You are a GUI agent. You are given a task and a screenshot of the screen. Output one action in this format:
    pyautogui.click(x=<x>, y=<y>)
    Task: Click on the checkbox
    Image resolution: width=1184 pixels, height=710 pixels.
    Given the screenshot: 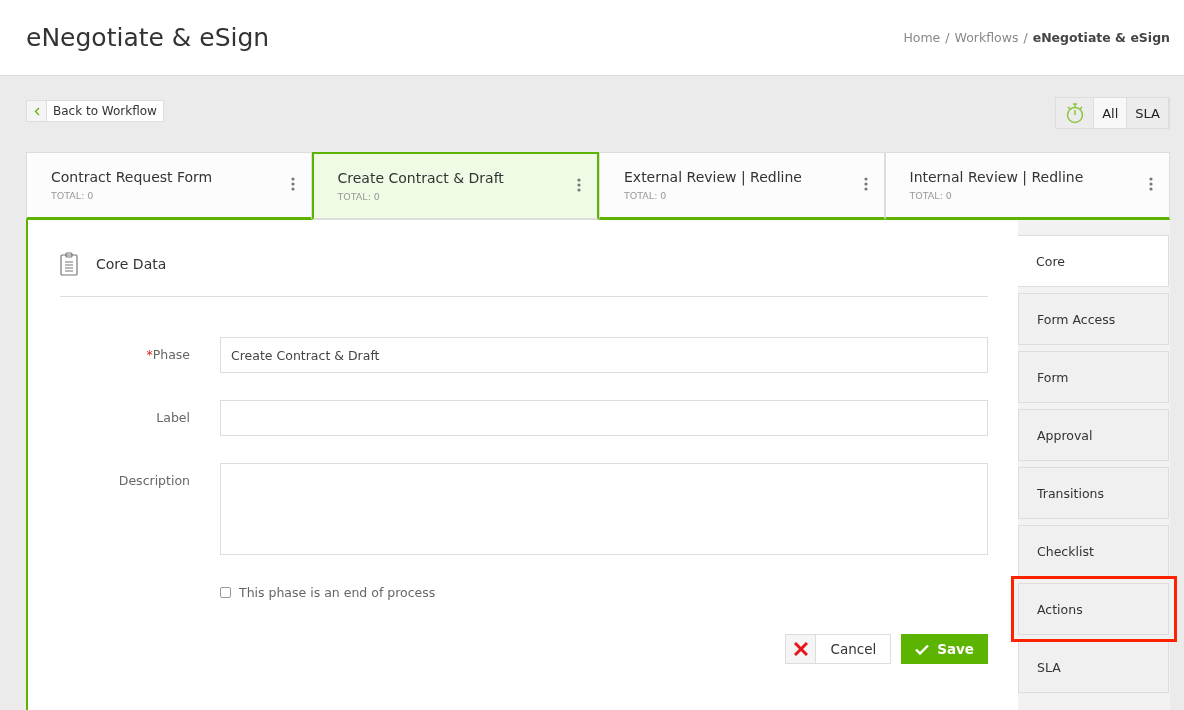 What is the action you would take?
    pyautogui.click(x=225, y=592)
    